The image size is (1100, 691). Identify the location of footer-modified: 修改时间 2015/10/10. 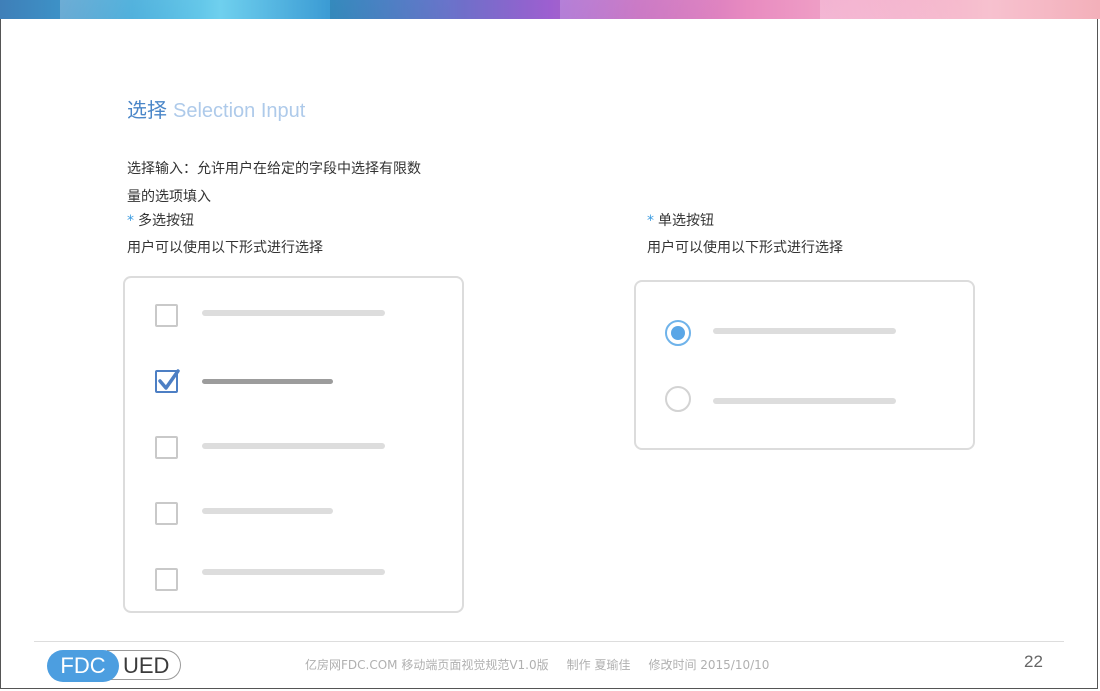
(709, 665).